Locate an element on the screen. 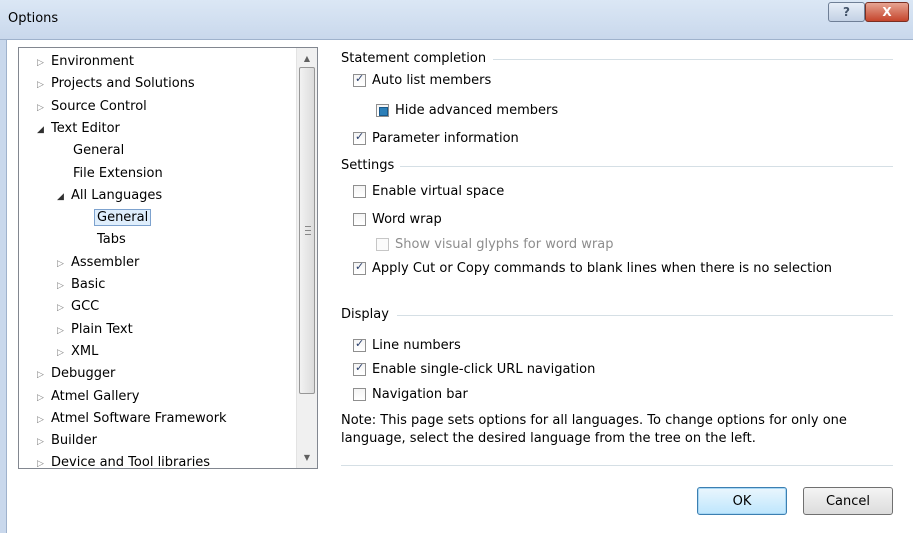 The image size is (913, 533). show-visual-glyphs-label: Show visual glyphs for word wrap is located at coordinates (504, 244).